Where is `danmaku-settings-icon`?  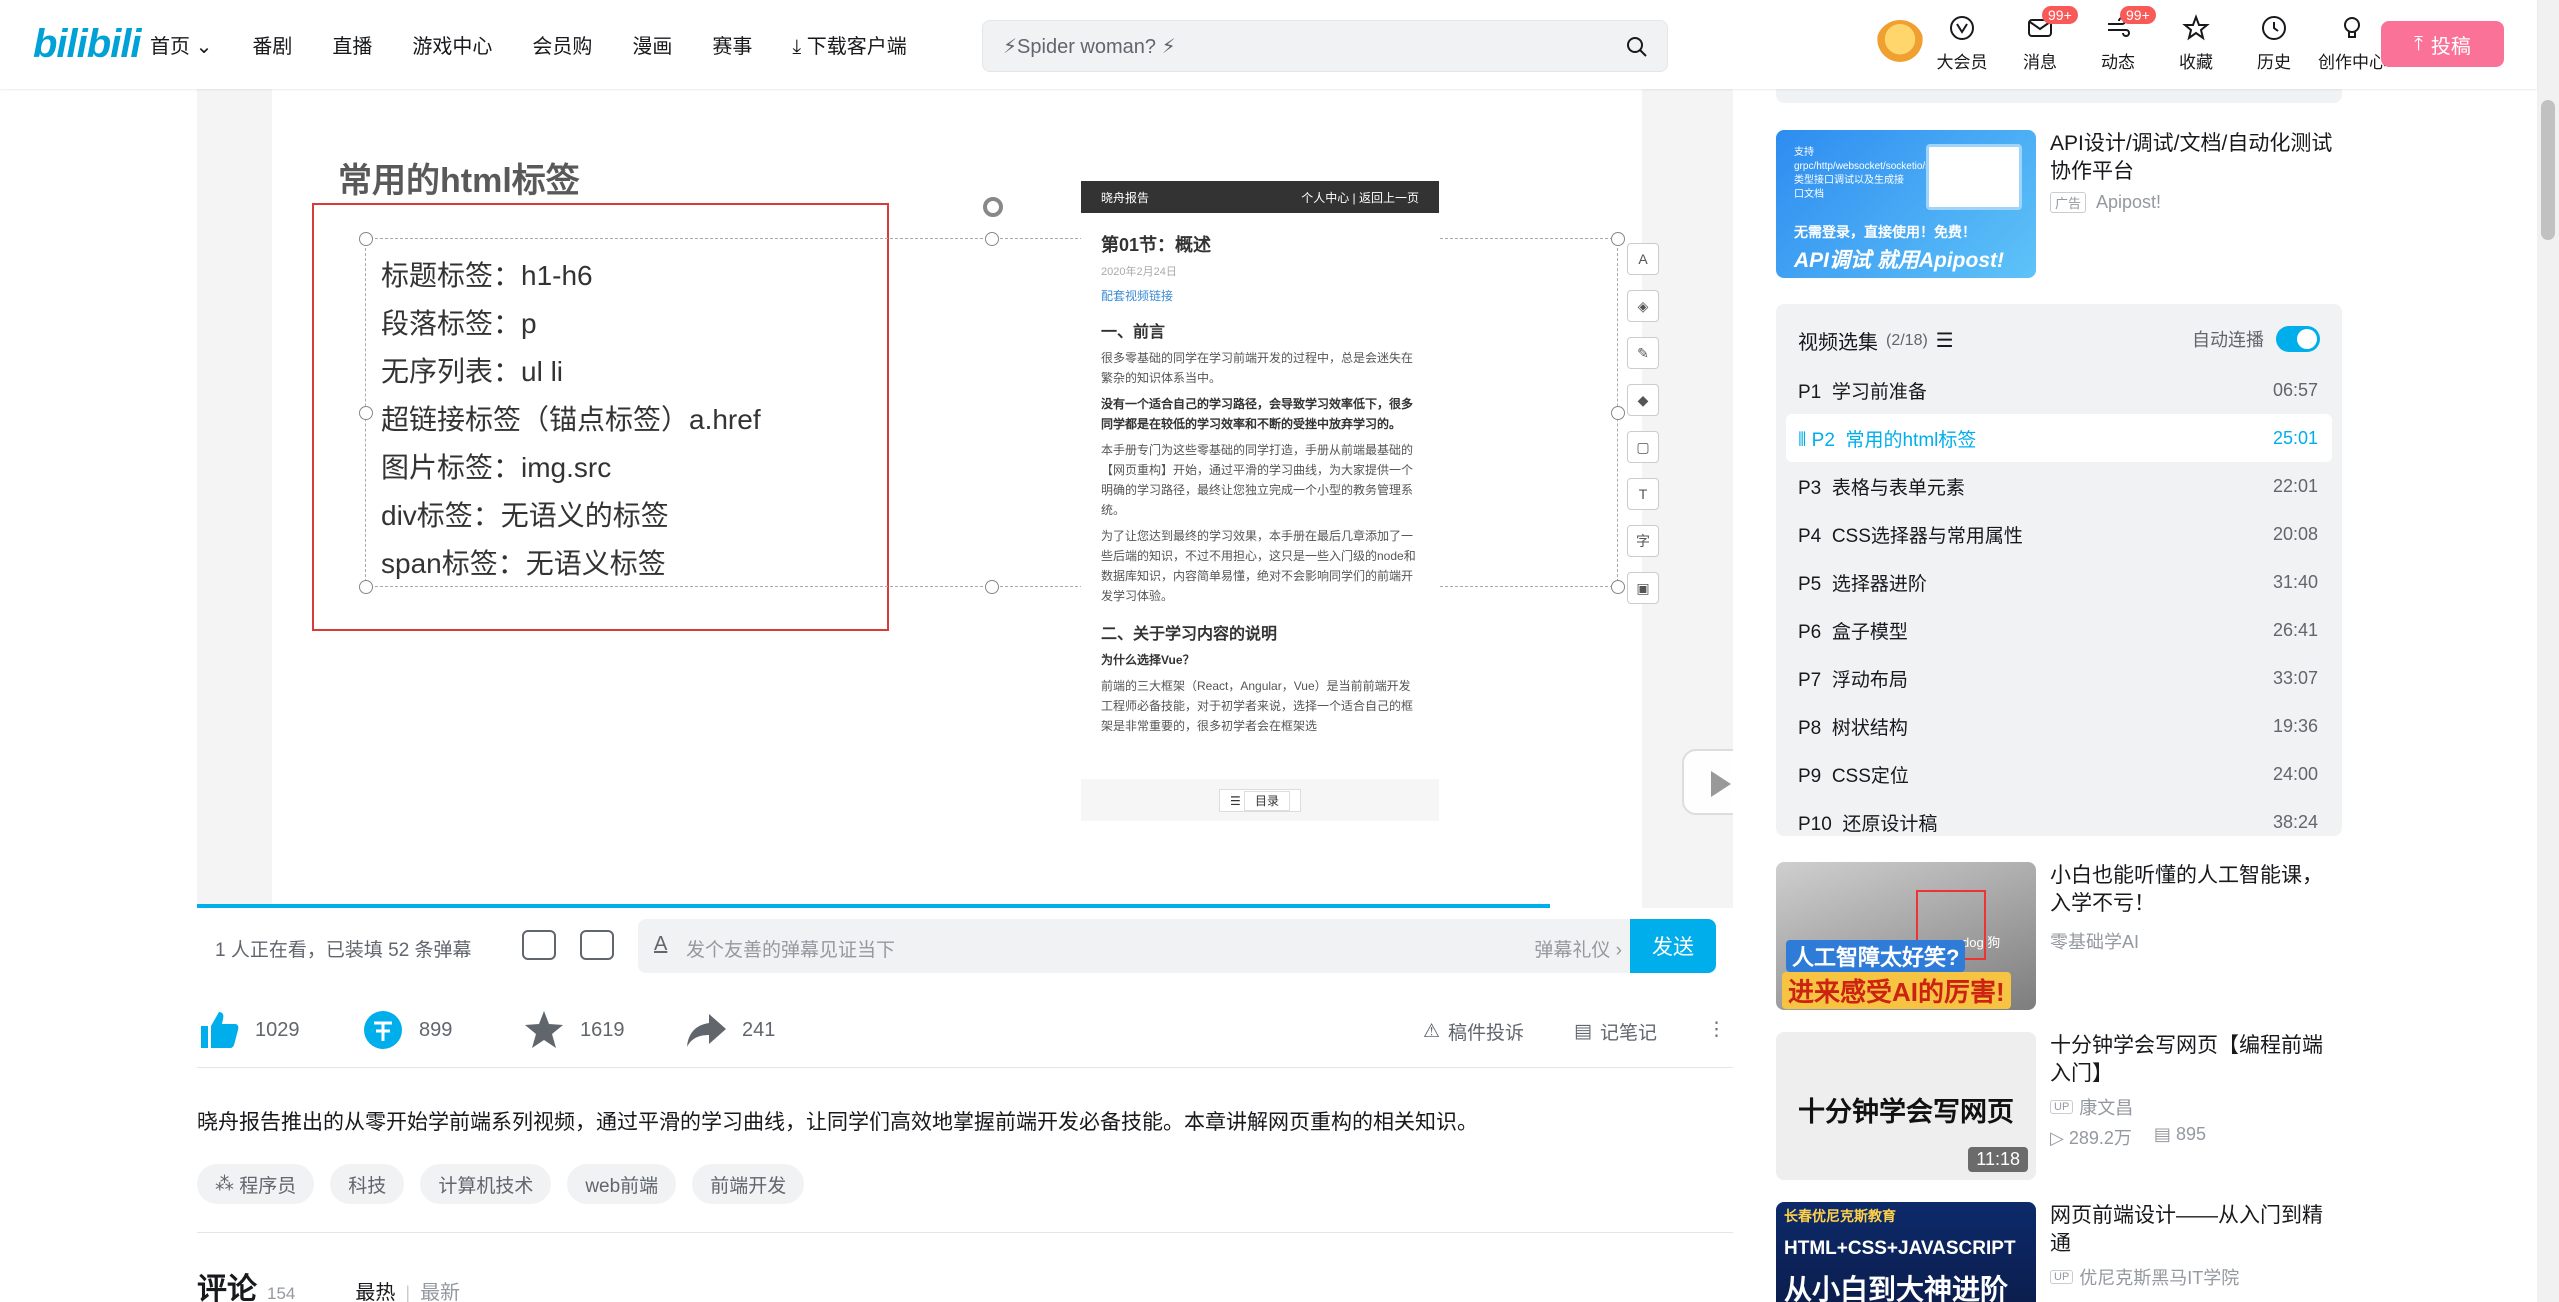 danmaku-settings-icon is located at coordinates (597, 945).